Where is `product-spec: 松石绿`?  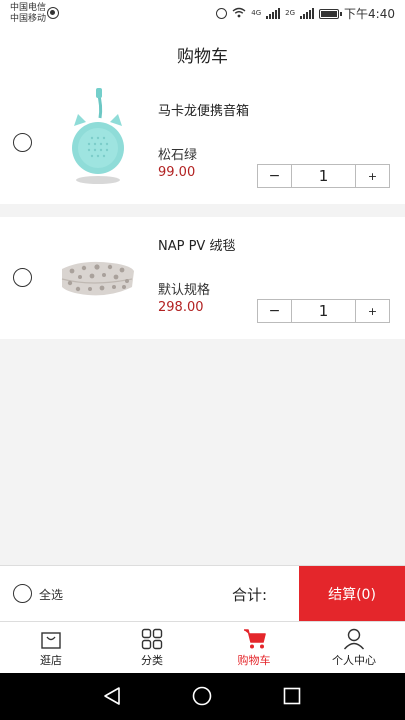
product-spec: 松石绿 is located at coordinates (178, 155).